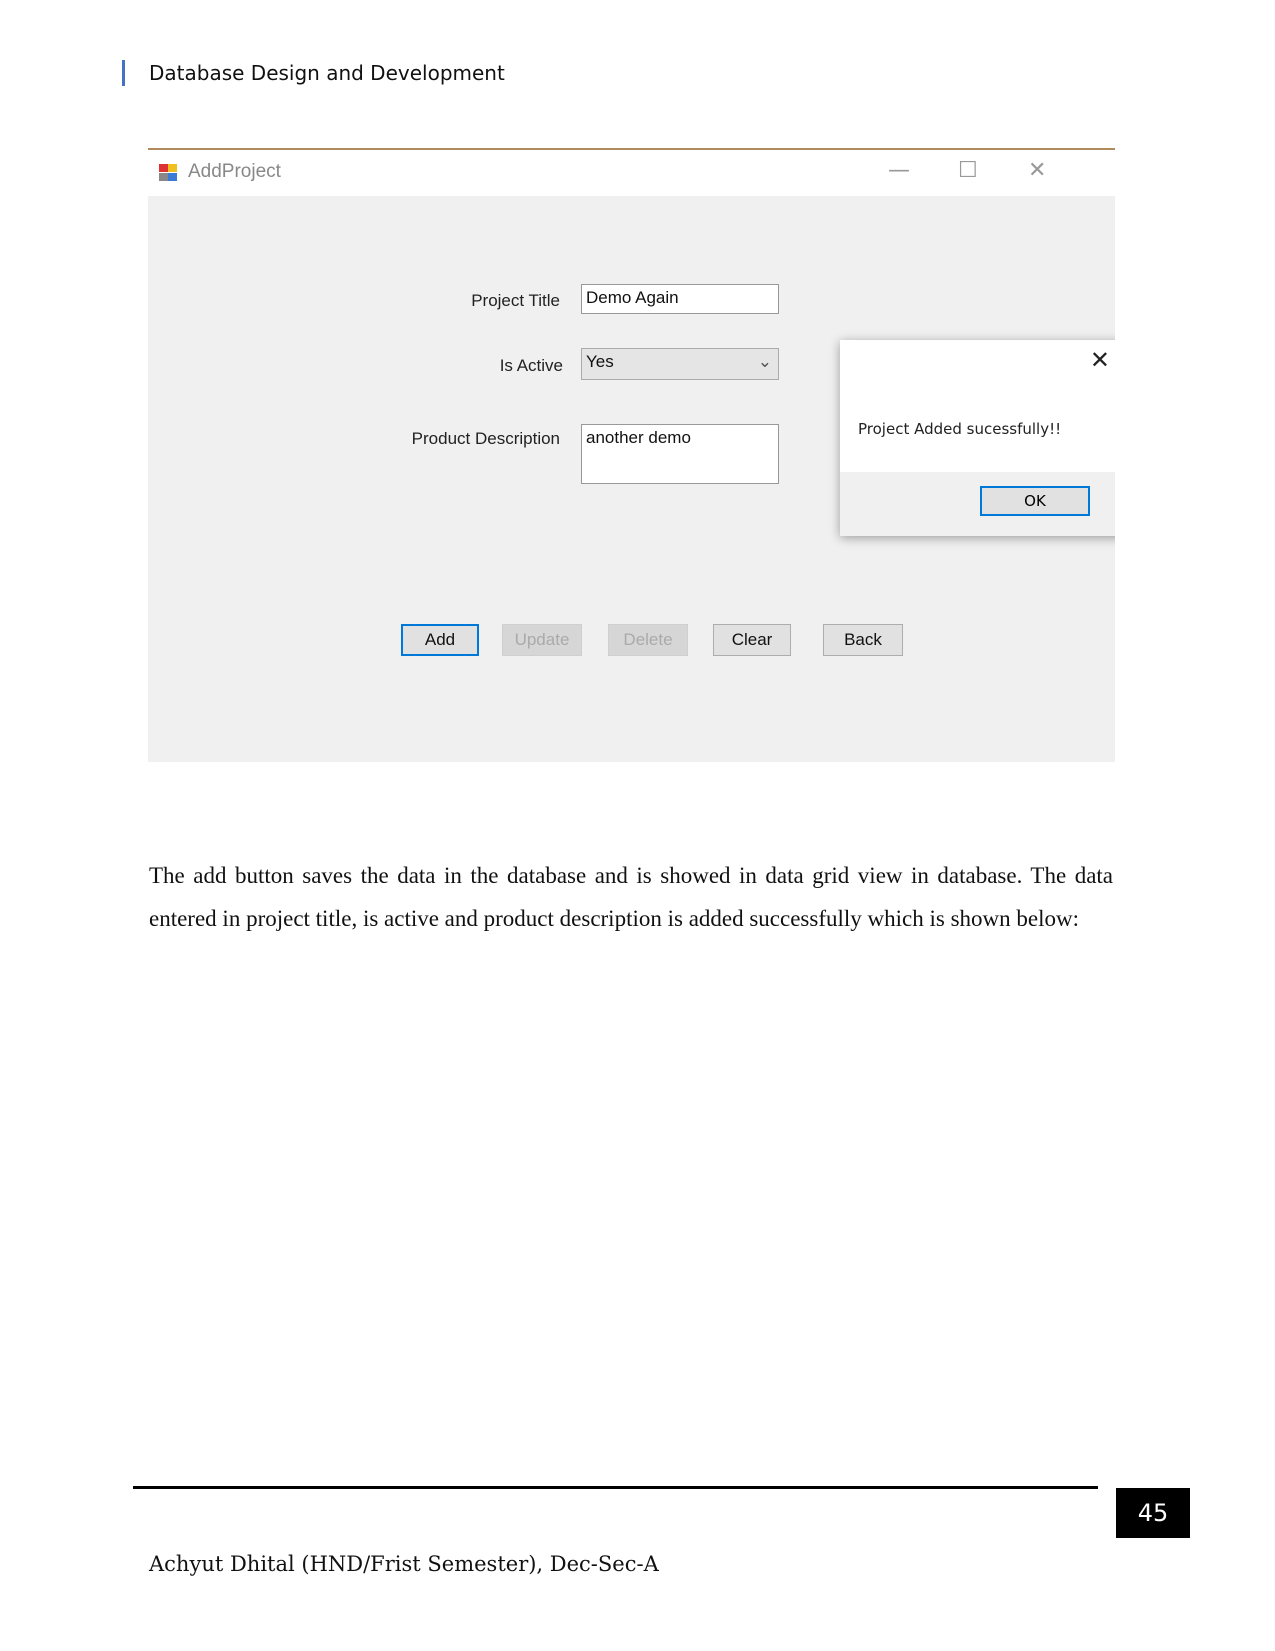 The image size is (1275, 1651). Describe the element at coordinates (977, 504) in the screenshot. I see `dialog-footer: OK` at that location.